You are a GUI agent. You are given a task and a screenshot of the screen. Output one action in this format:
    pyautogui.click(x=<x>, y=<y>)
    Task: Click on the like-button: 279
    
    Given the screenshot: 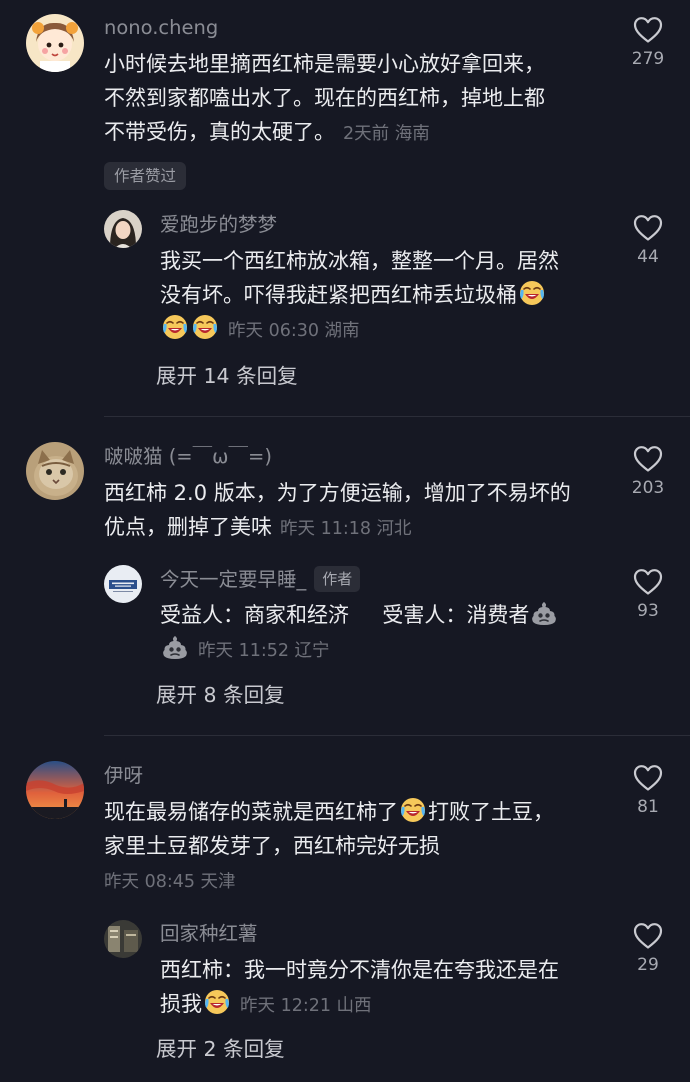 What is the action you would take?
    pyautogui.click(x=648, y=42)
    